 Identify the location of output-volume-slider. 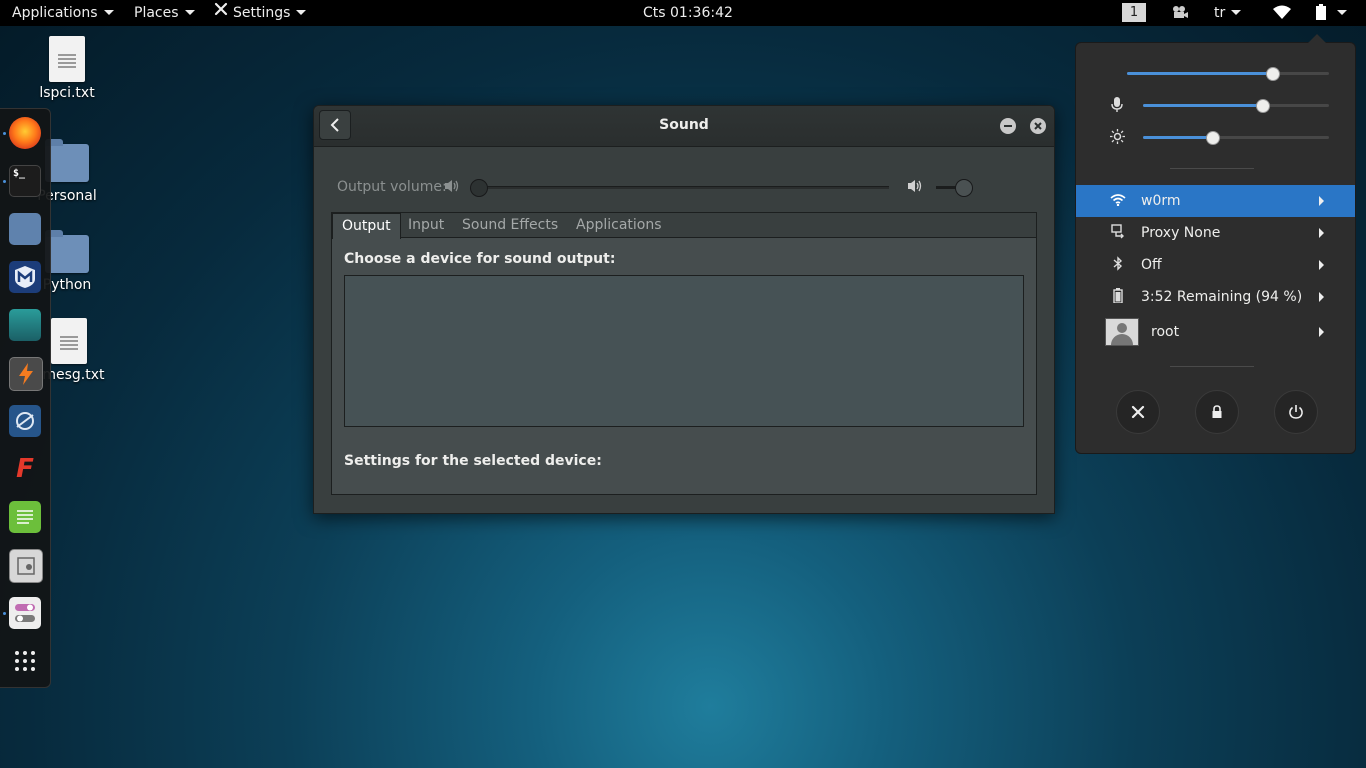
(479, 188).